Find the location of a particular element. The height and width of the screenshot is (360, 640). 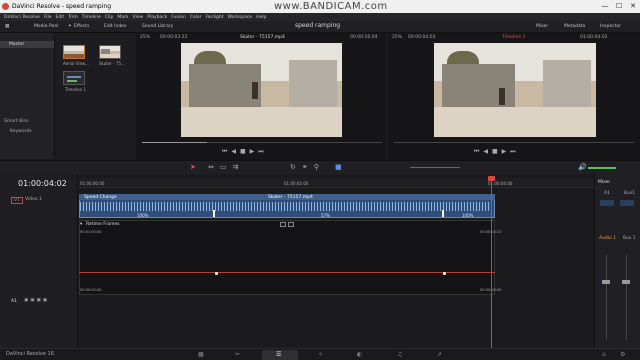

project-title: speed ramping is located at coordinates (318, 25).